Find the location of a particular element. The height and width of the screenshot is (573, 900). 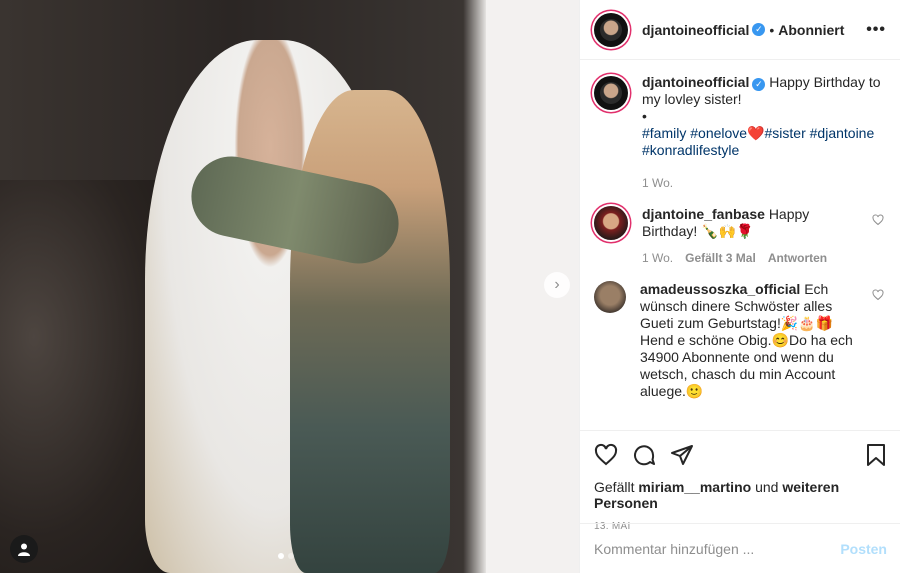

likes-user-link: miriam__martino is located at coordinates (694, 487).